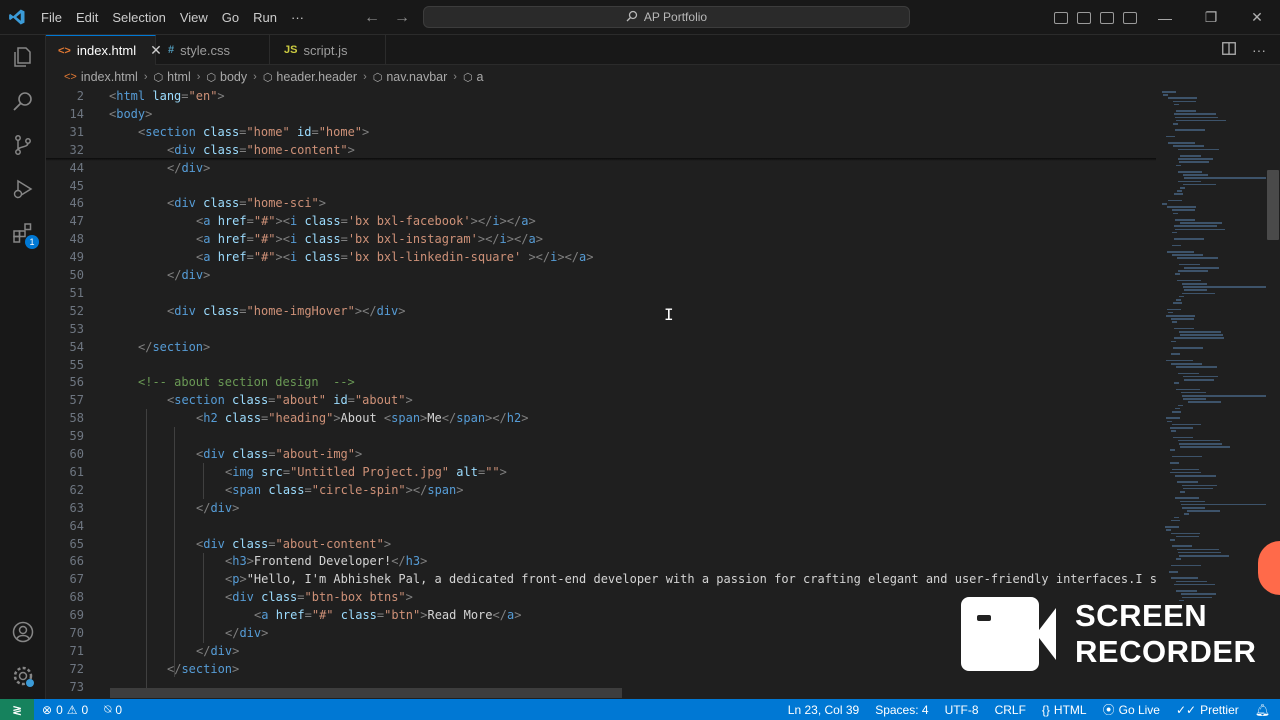 The height and width of the screenshot is (720, 1280). I want to click on code-token: </, so click(203, 650).